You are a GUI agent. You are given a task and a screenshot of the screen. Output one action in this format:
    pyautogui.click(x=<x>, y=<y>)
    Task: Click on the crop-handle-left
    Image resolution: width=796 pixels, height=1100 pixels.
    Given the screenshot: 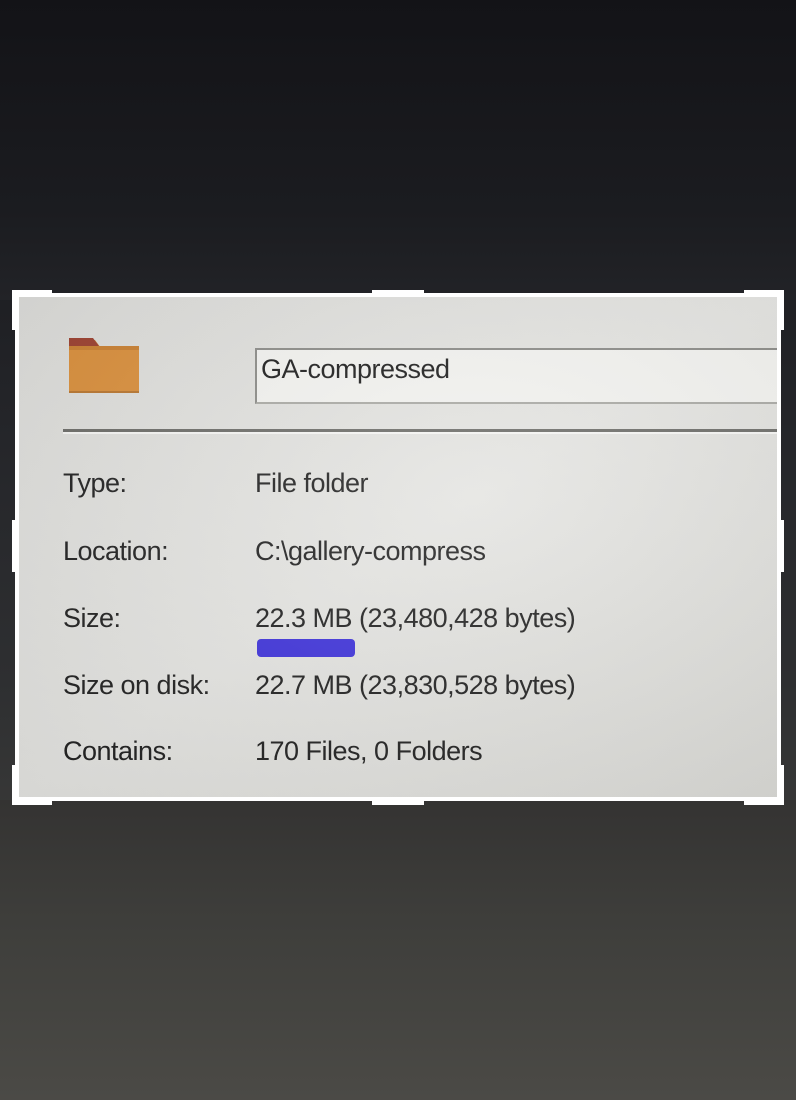 What is the action you would take?
    pyautogui.click(x=15, y=546)
    